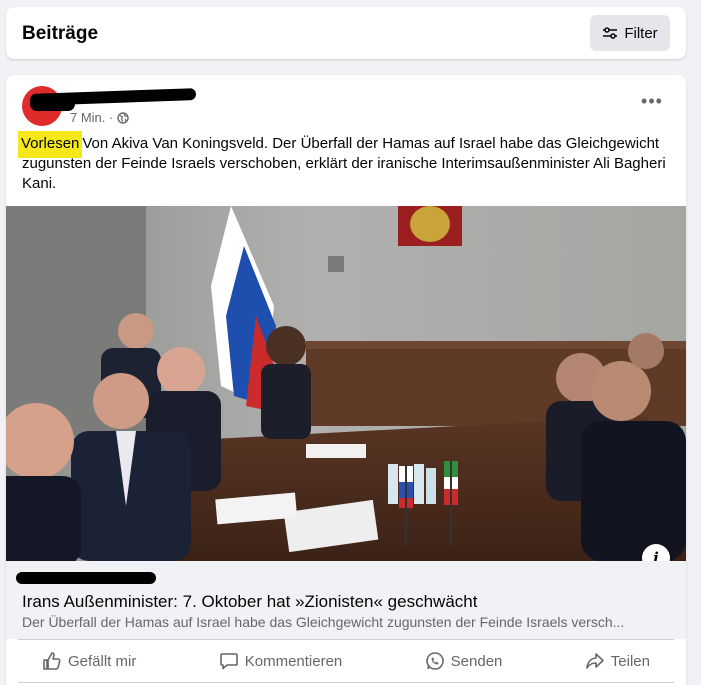 The width and height of the screenshot is (701, 685). I want to click on comment-button: Kommentieren, so click(281, 661).